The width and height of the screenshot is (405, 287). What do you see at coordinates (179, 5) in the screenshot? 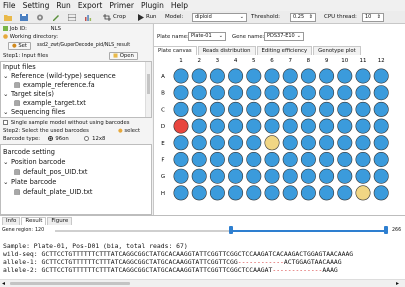
I see `menu-help: Help` at bounding box center [179, 5].